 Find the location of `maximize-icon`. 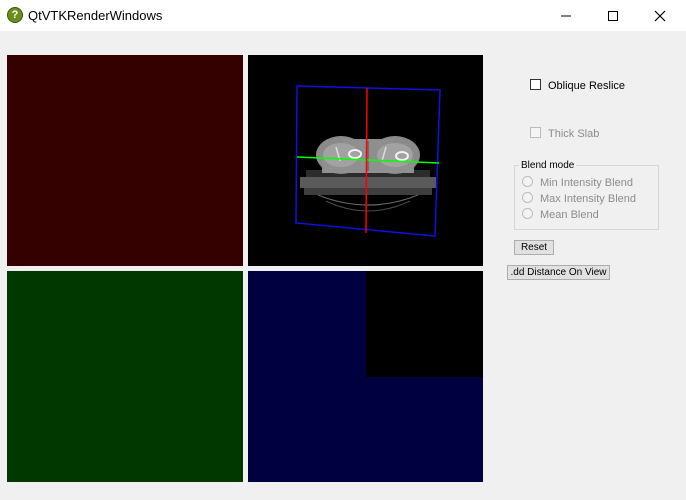

maximize-icon is located at coordinates (613, 15).